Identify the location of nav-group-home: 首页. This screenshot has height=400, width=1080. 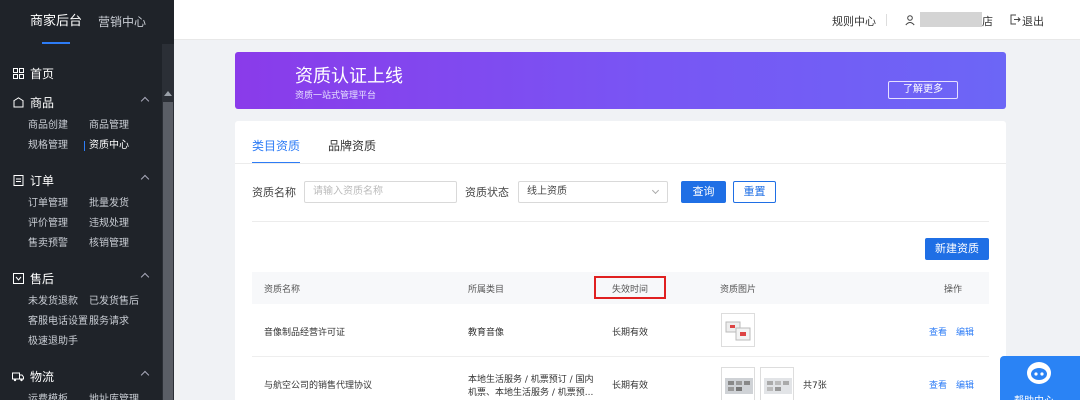
(81, 73).